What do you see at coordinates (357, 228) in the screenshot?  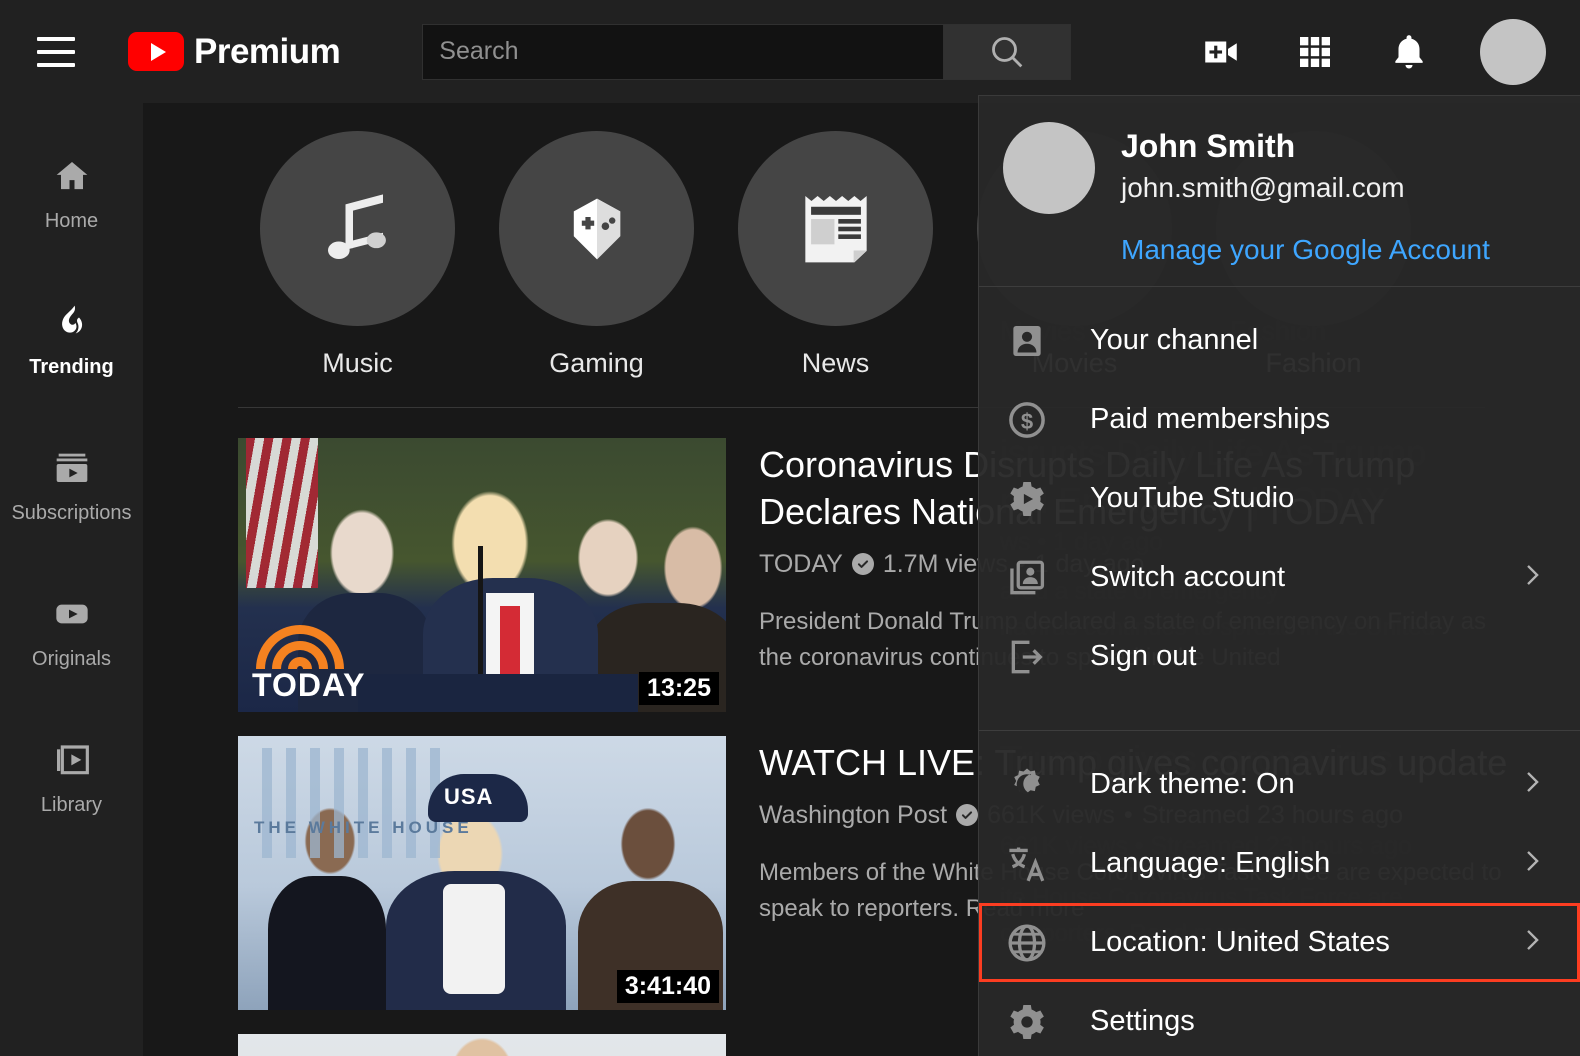 I see `music-note-icon` at bounding box center [357, 228].